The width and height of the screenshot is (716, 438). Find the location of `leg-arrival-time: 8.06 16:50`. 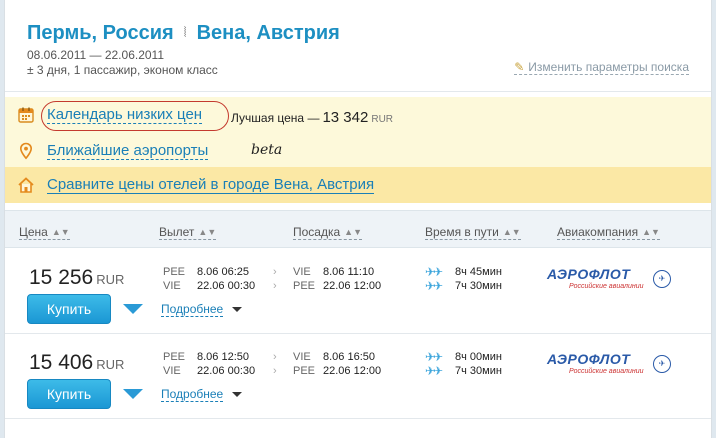

leg-arrival-time: 8.06 16:50 is located at coordinates (349, 357).